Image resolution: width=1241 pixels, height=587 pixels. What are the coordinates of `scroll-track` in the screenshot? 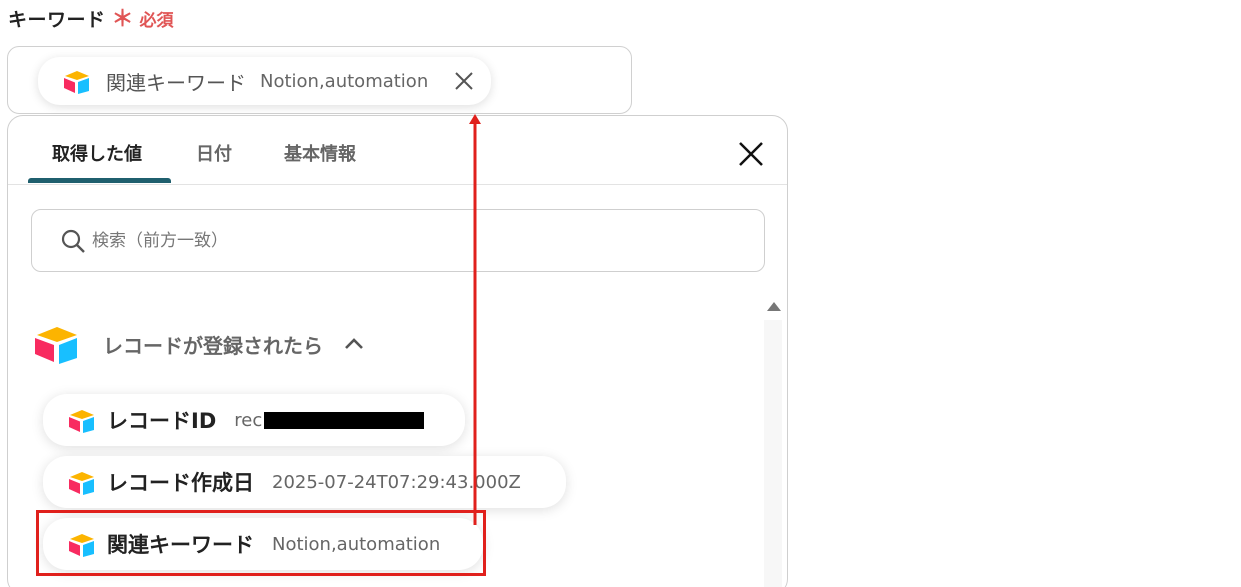 It's located at (773, 453).